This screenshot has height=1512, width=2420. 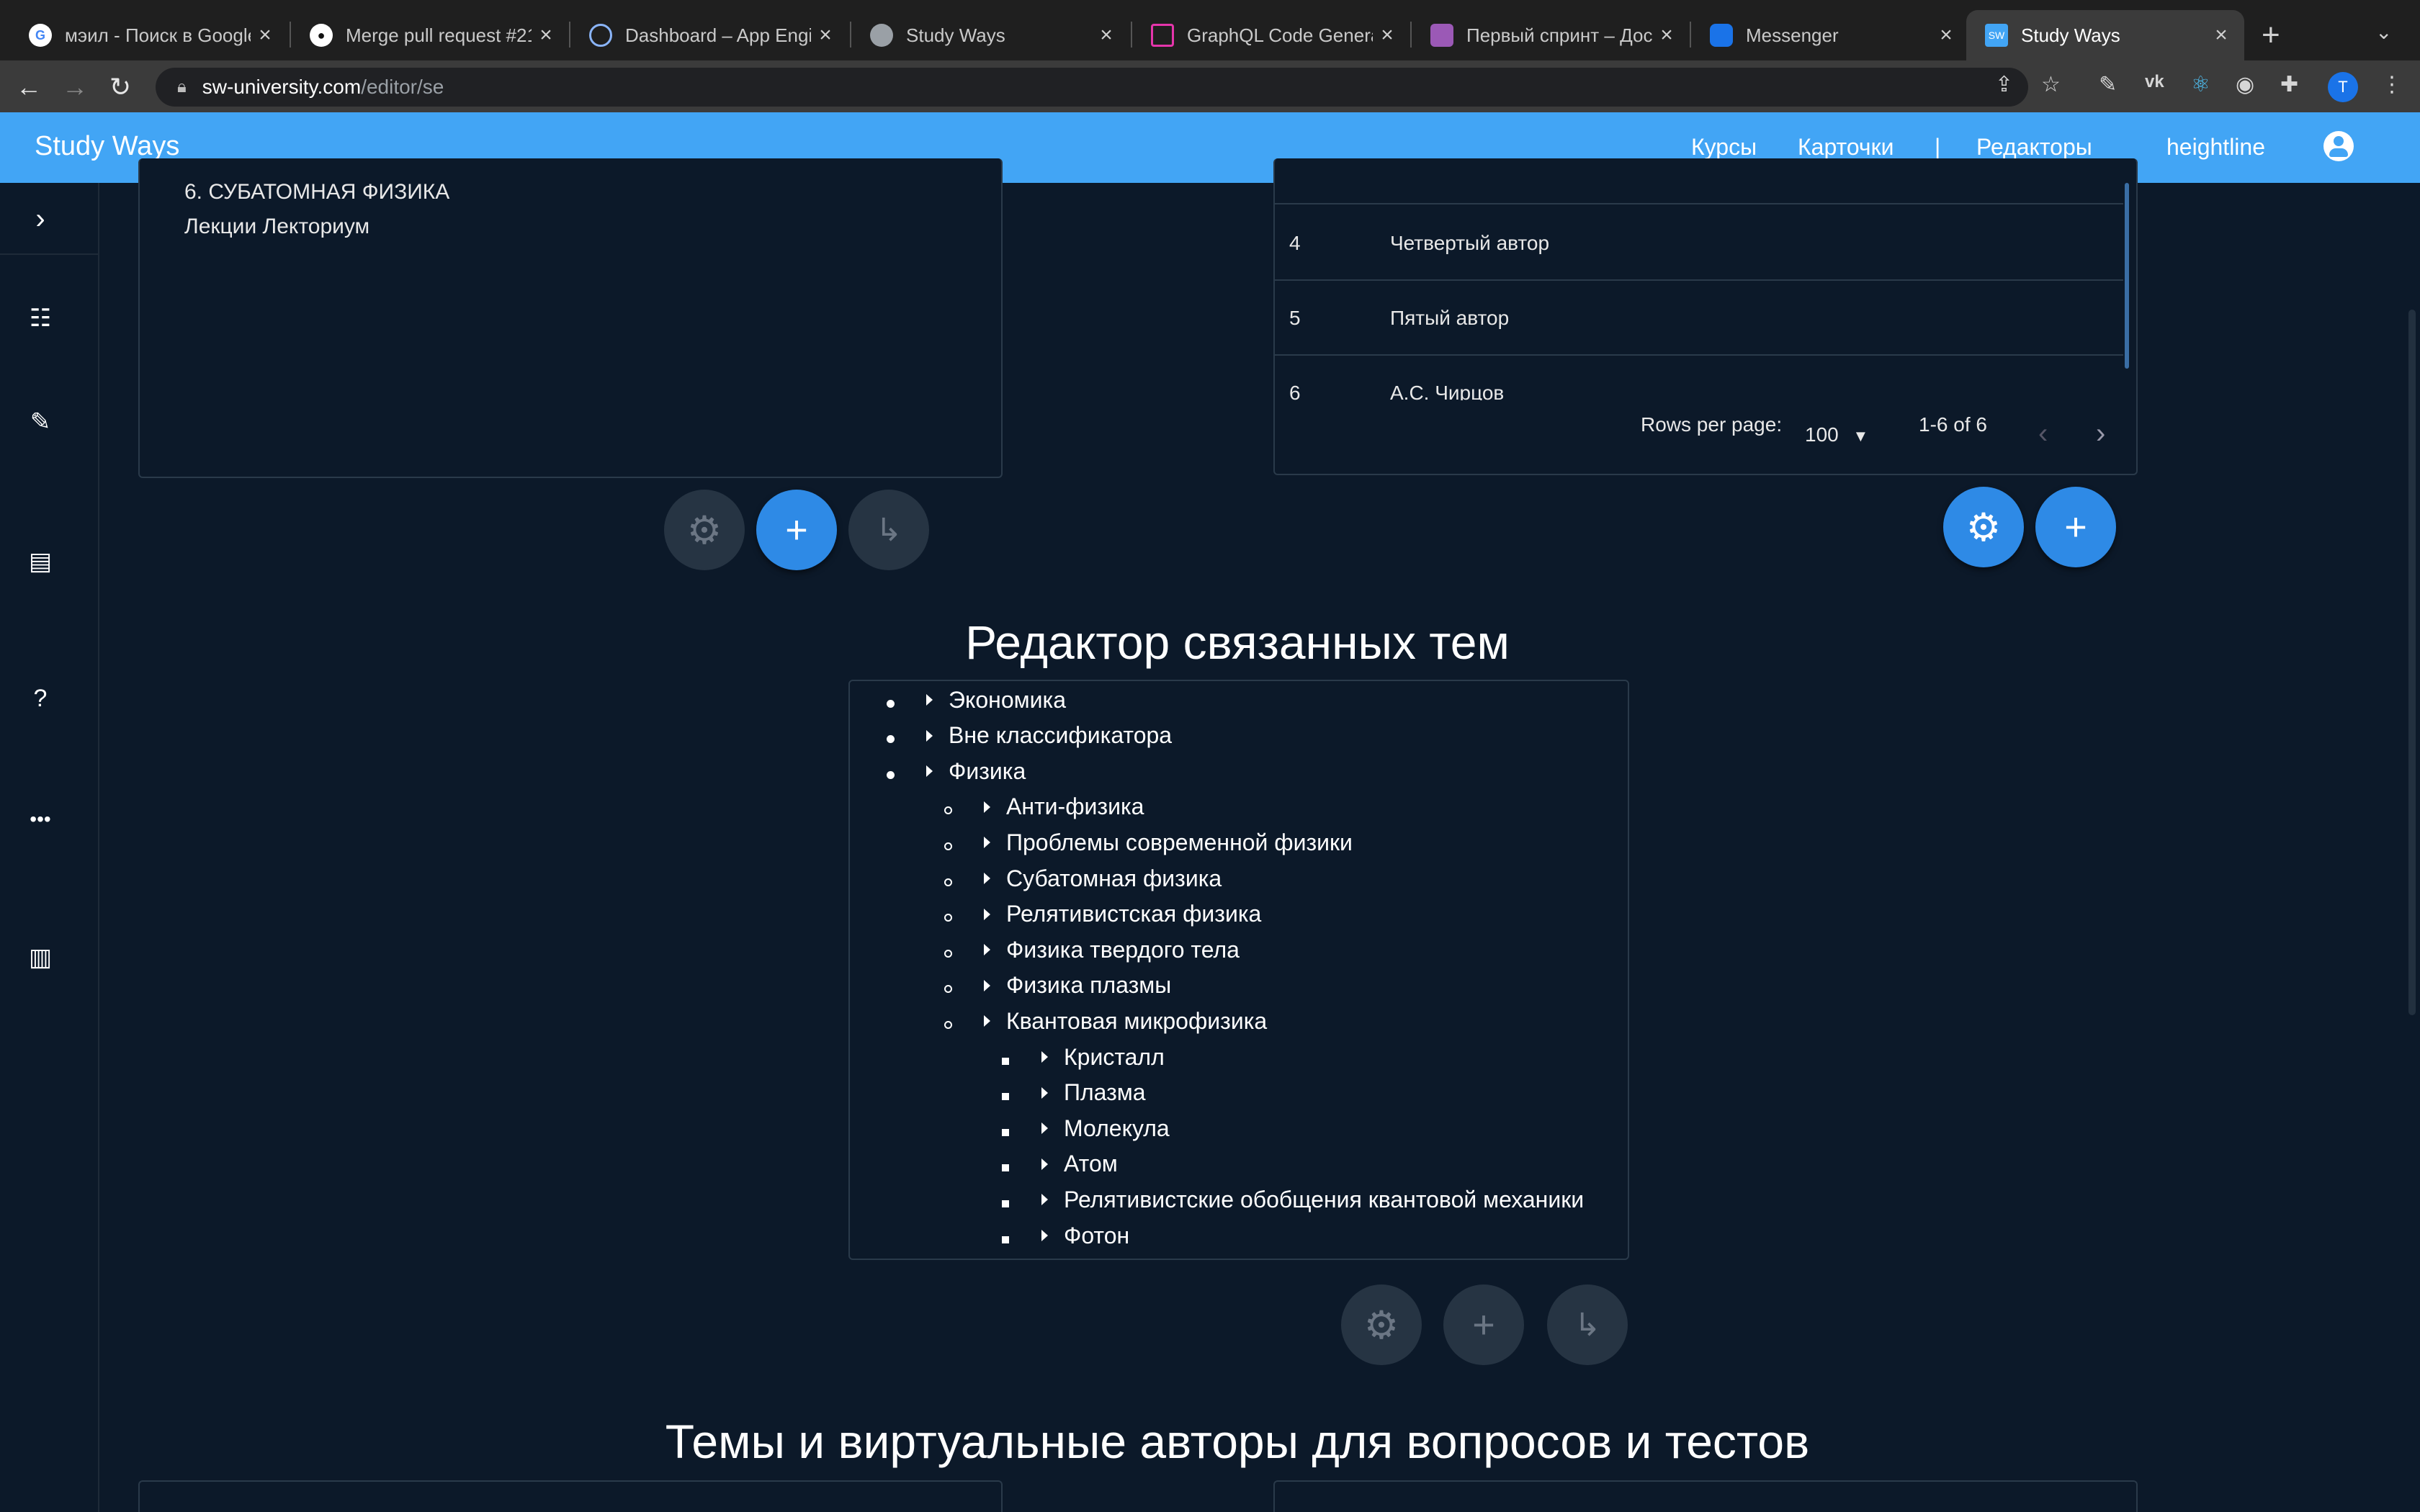 What do you see at coordinates (2200, 84) in the screenshot?
I see `react-devtools-icon: ⚛` at bounding box center [2200, 84].